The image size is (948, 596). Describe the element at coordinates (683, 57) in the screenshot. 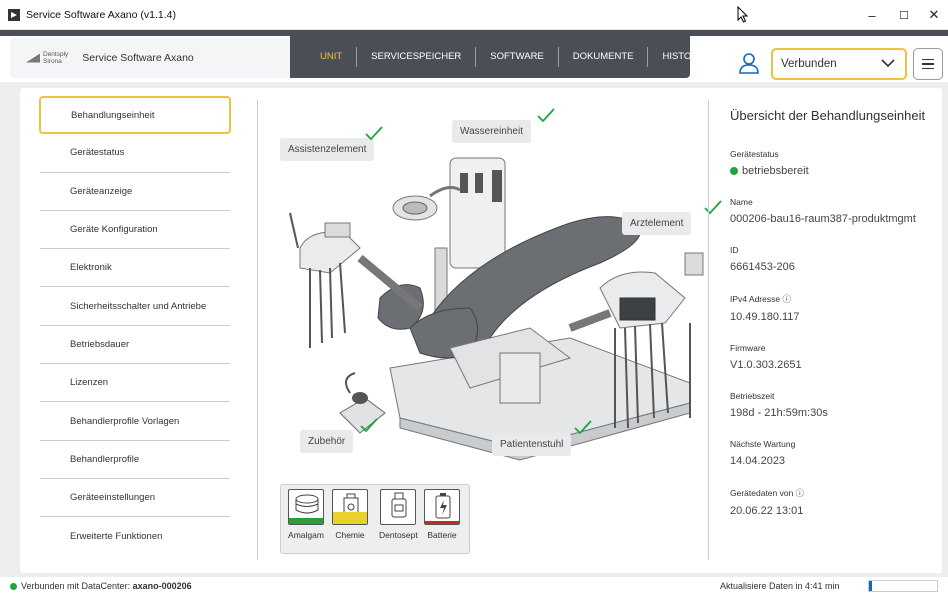

I see `tab-history: HISTORY` at that location.